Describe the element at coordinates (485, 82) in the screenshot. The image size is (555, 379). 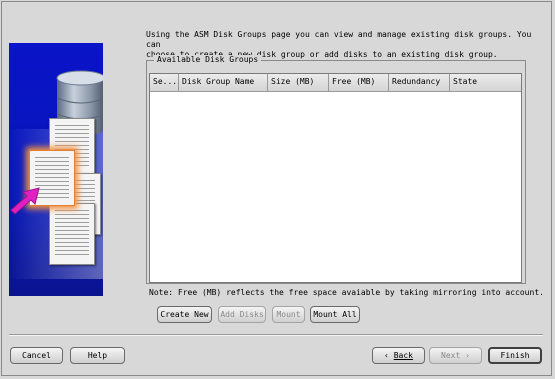
I see `column-header-state: State` at that location.